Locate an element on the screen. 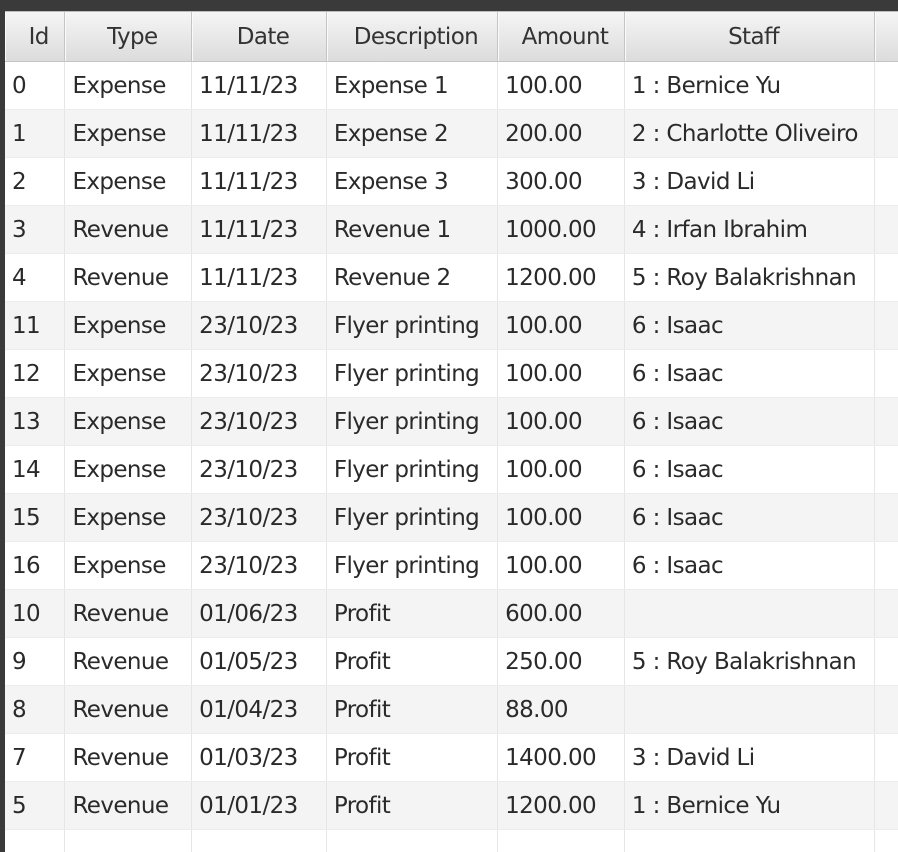 The image size is (898, 852). cell-id: 4 is located at coordinates (35, 277).